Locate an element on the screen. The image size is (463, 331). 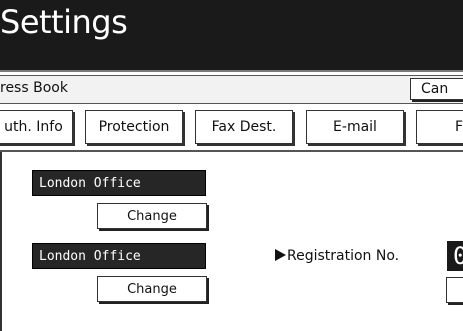
page-title: Settings is located at coordinates (64, 22).